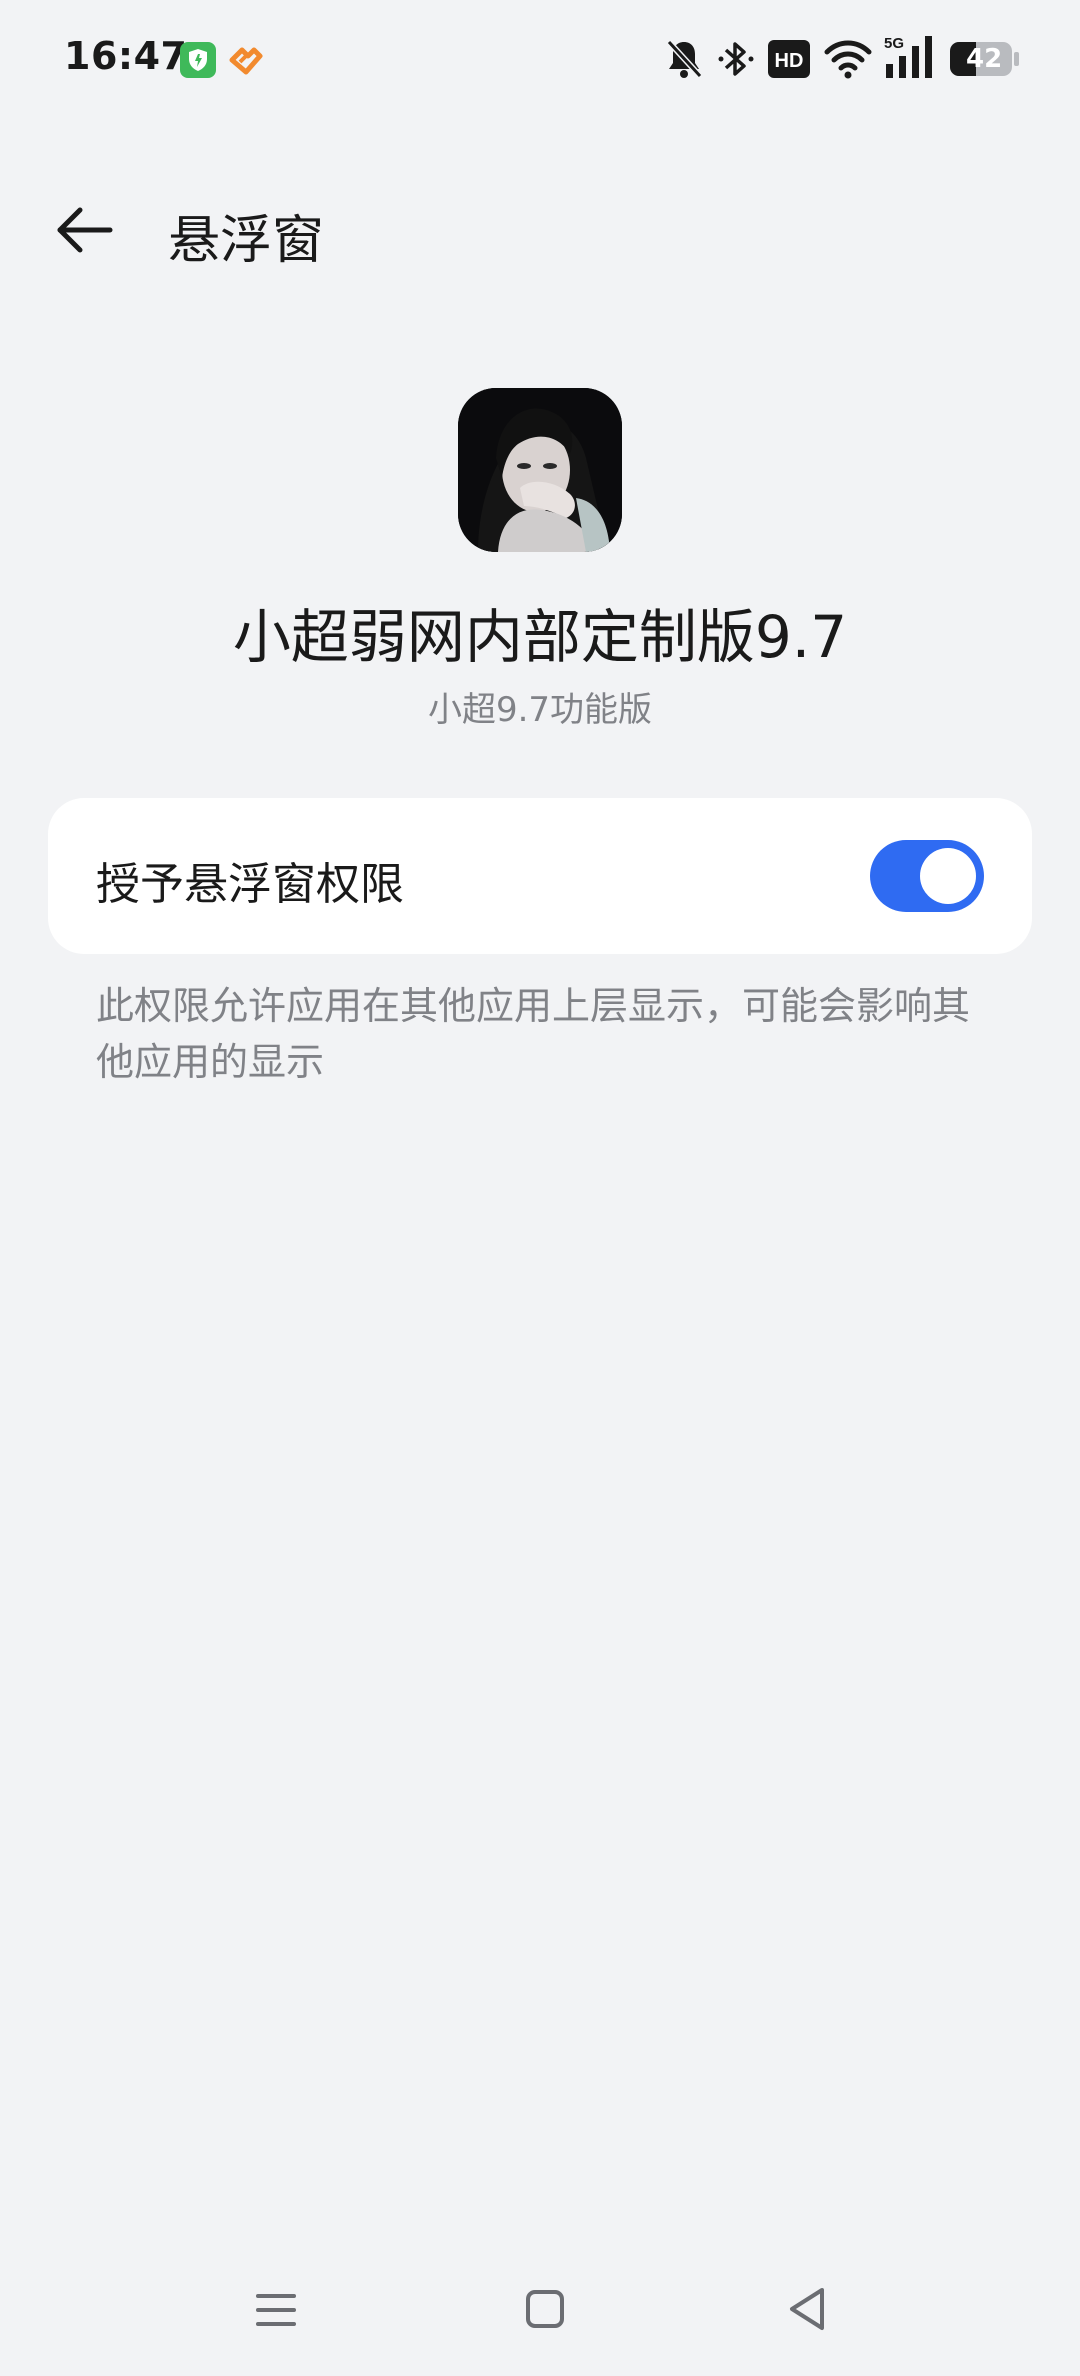 This screenshot has height=2376, width=1080. Describe the element at coordinates (250, 884) in the screenshot. I see `permission-label: 授予悬浮窗权限` at that location.